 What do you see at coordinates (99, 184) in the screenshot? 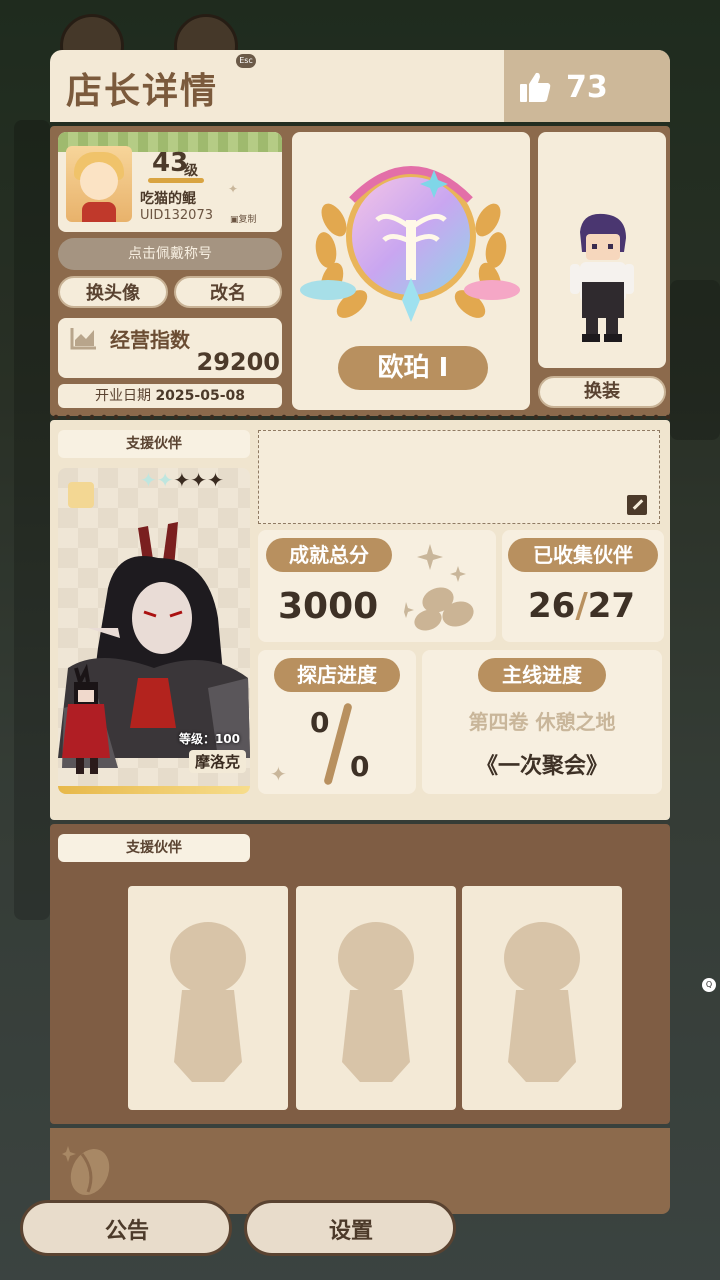
I see `avatar` at bounding box center [99, 184].